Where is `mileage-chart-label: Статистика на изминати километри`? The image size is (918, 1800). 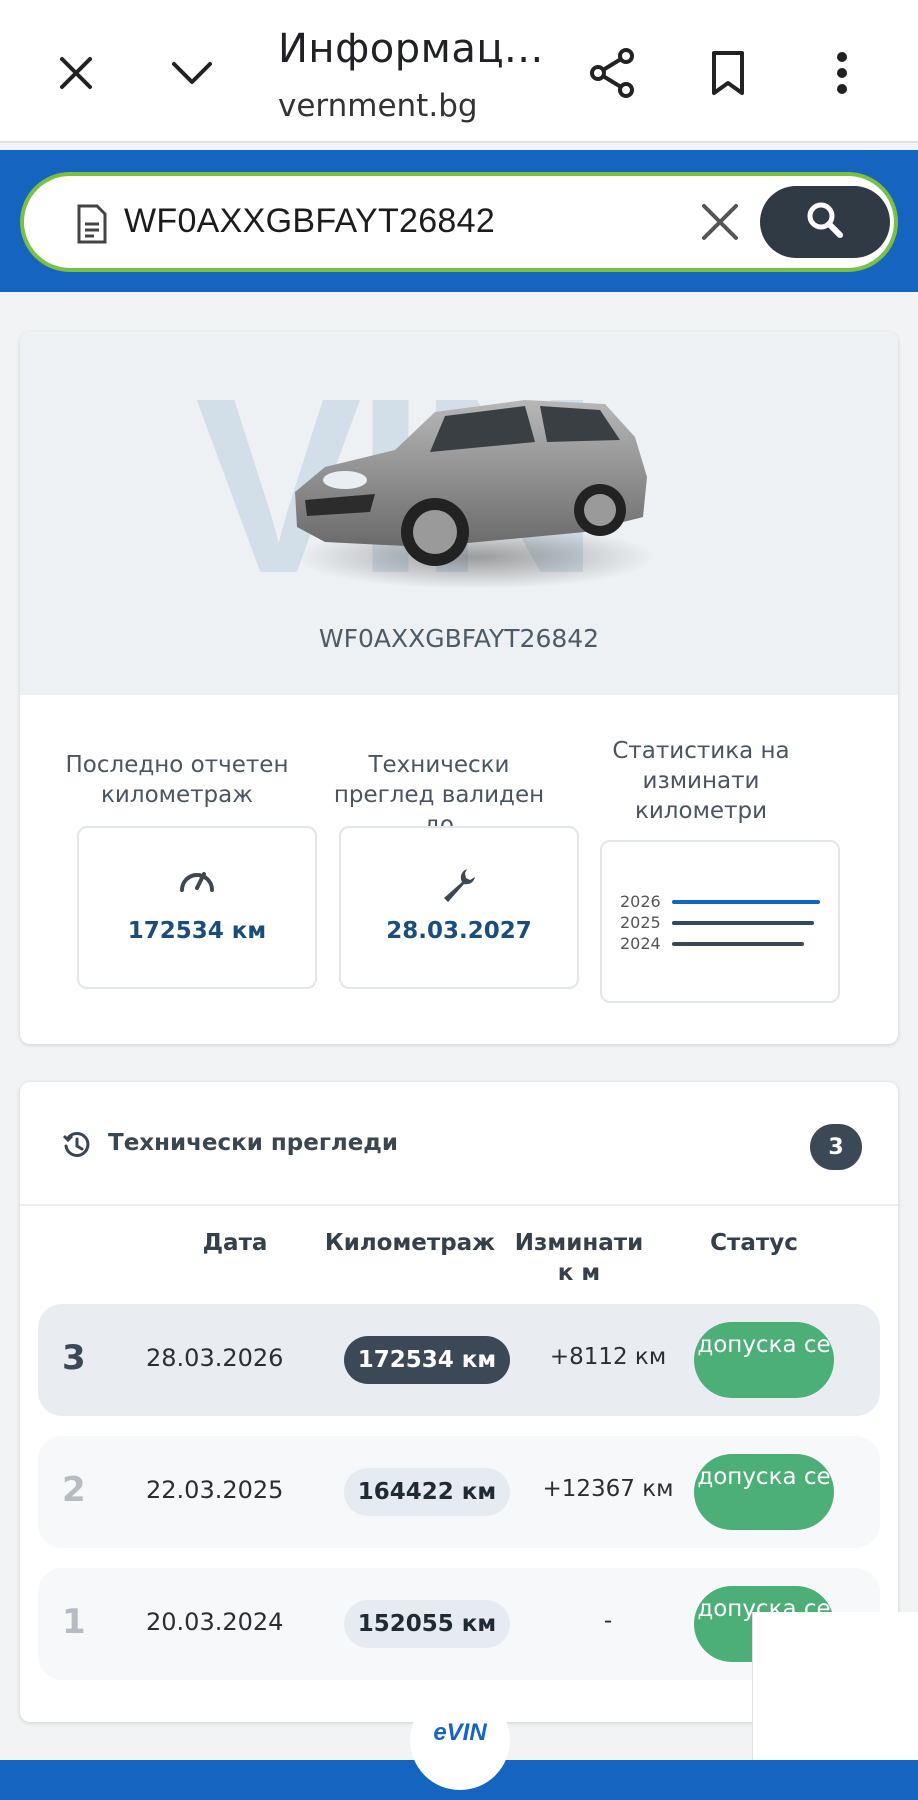
mileage-chart-label: Статистика на изминати километри is located at coordinates (701, 781).